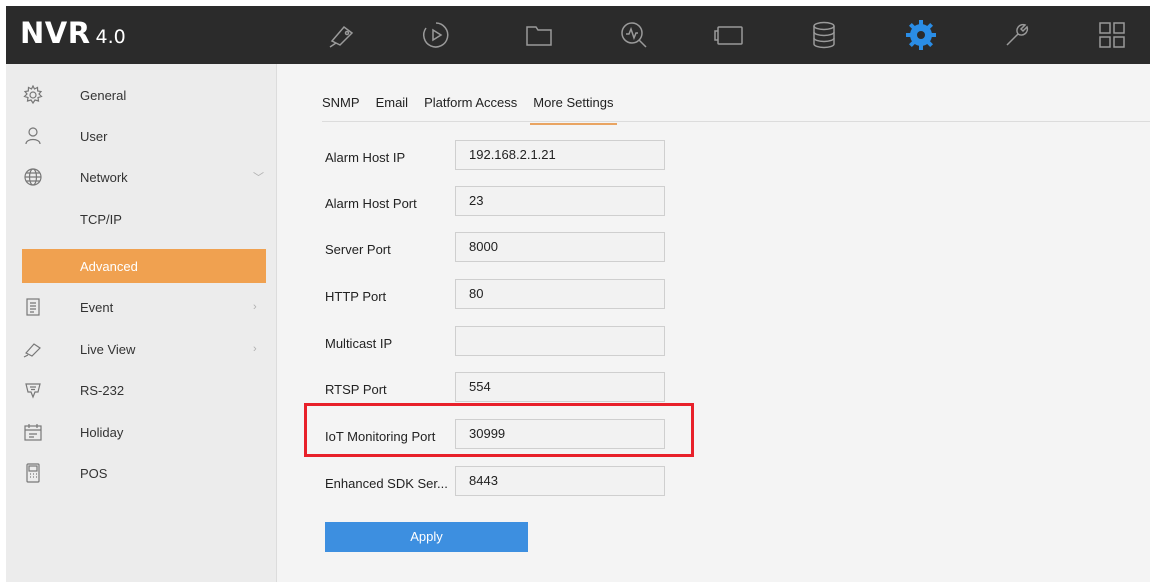 This screenshot has width=1156, height=582. I want to click on alarm-host-port-label: Alarm Host Port, so click(371, 203).